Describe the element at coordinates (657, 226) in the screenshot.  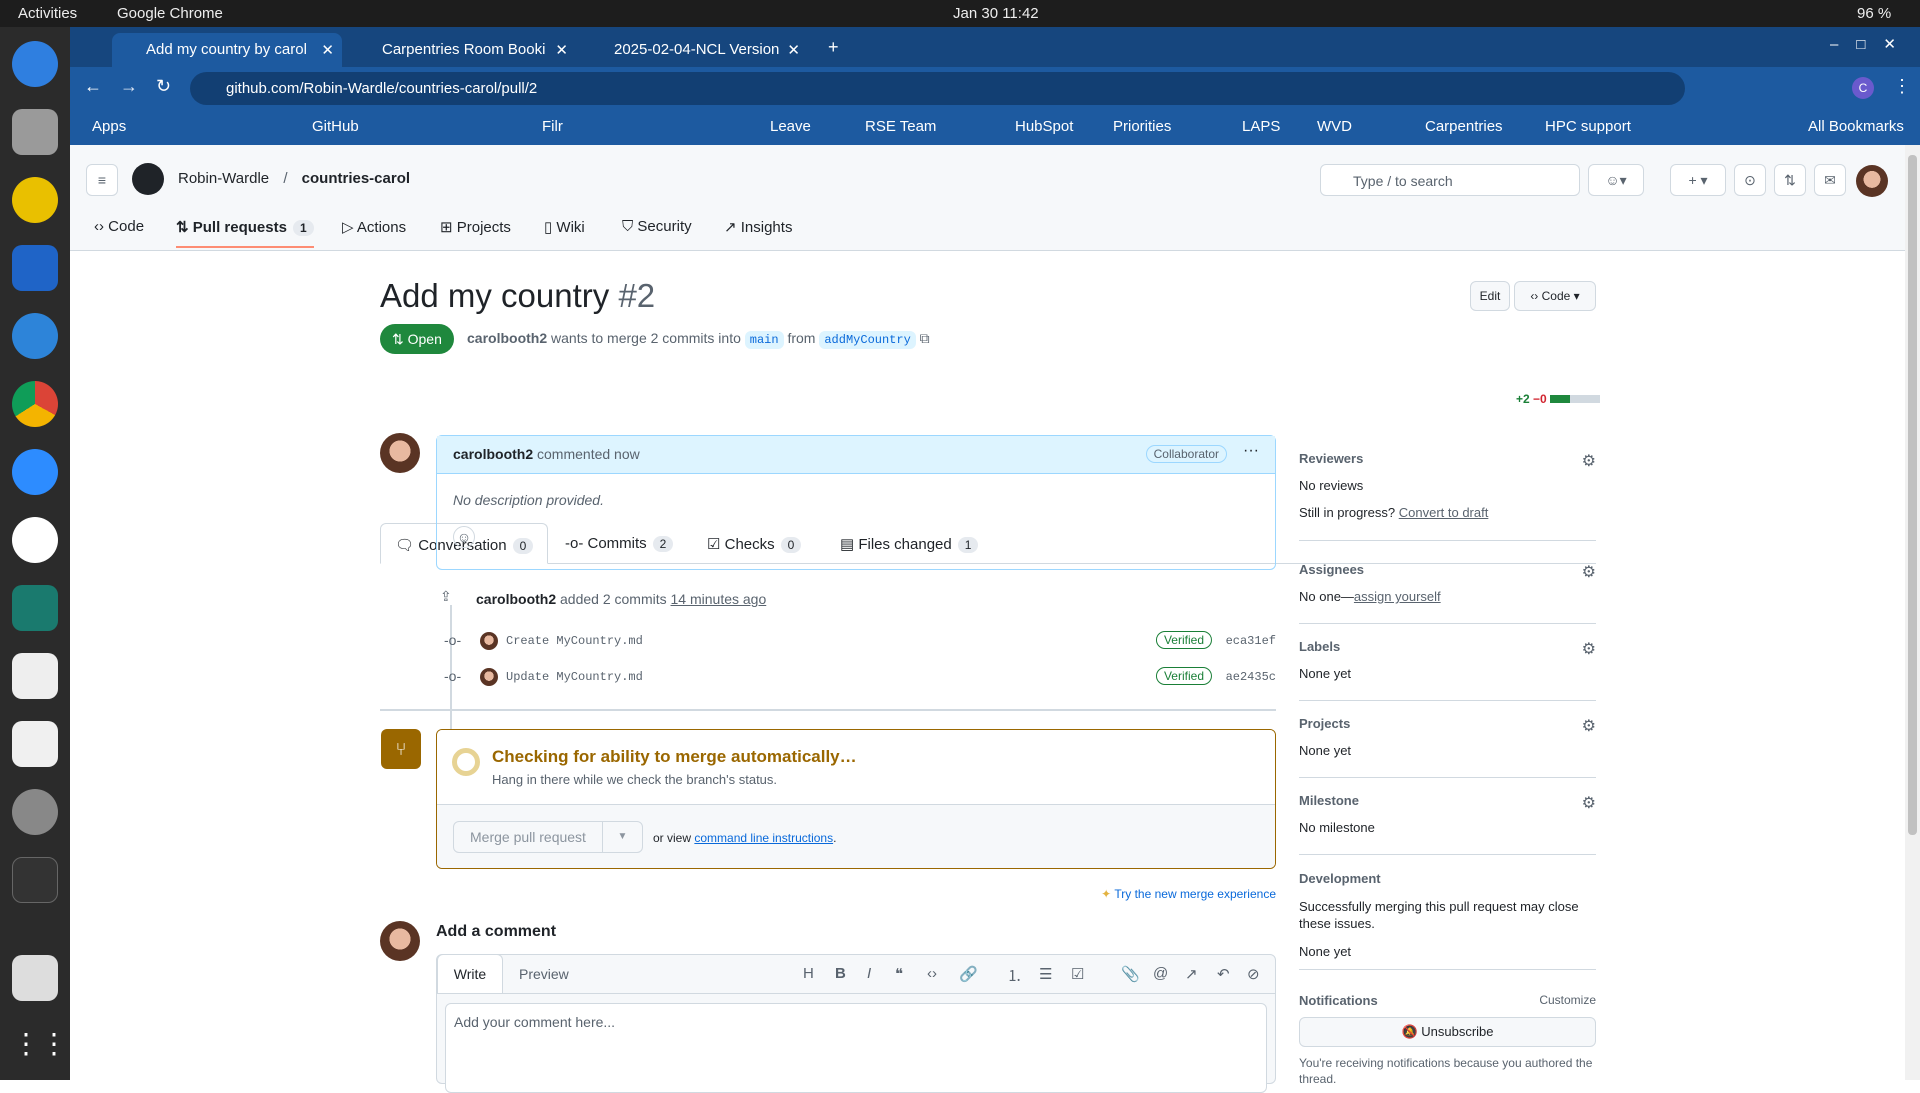
I see `nav-security: ⛉ Security` at that location.